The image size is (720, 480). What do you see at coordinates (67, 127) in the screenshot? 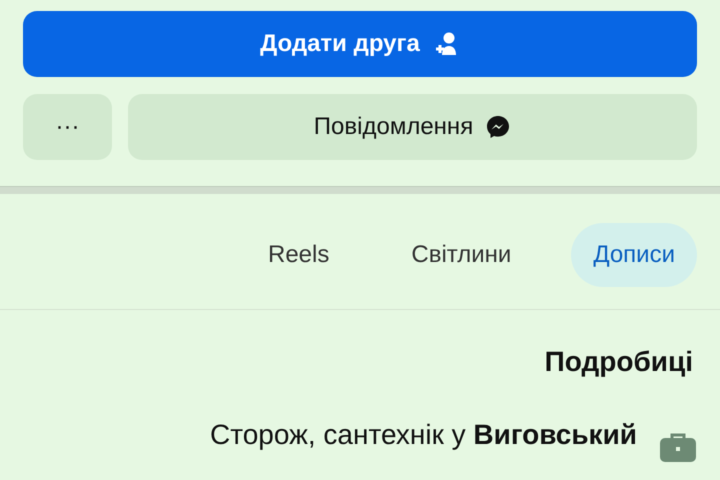
I see `more-button: ···` at bounding box center [67, 127].